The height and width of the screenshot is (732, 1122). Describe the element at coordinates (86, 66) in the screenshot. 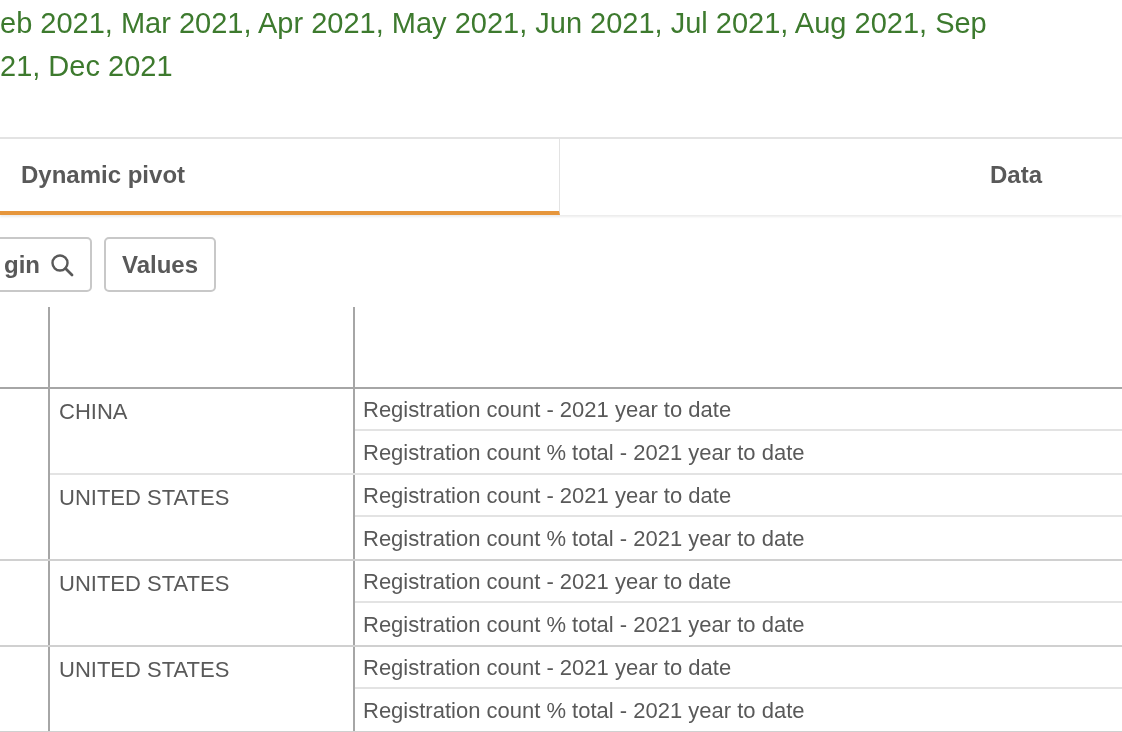

I see `filter-text: 21, Dec 2021` at that location.